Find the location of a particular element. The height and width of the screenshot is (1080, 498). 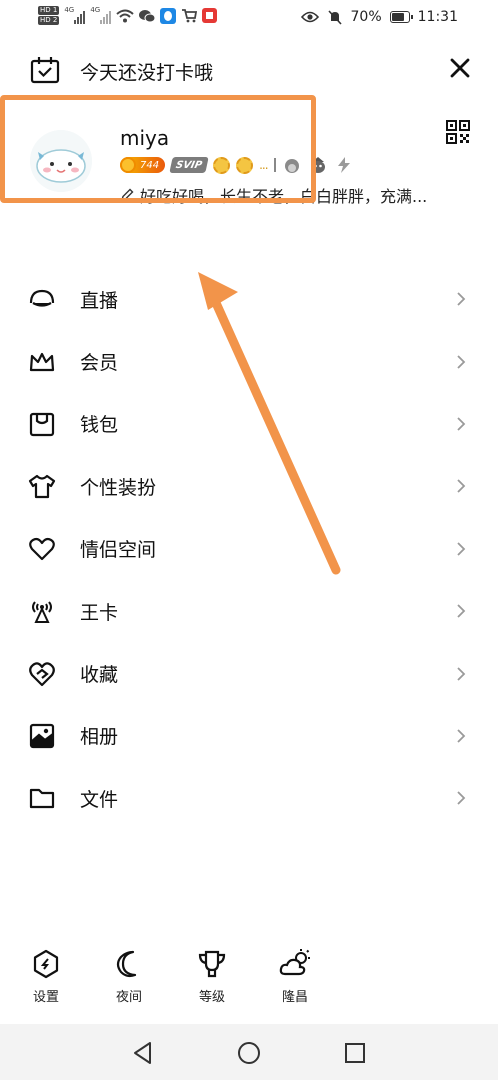

network-type-2: 4G is located at coordinates (95, 9).